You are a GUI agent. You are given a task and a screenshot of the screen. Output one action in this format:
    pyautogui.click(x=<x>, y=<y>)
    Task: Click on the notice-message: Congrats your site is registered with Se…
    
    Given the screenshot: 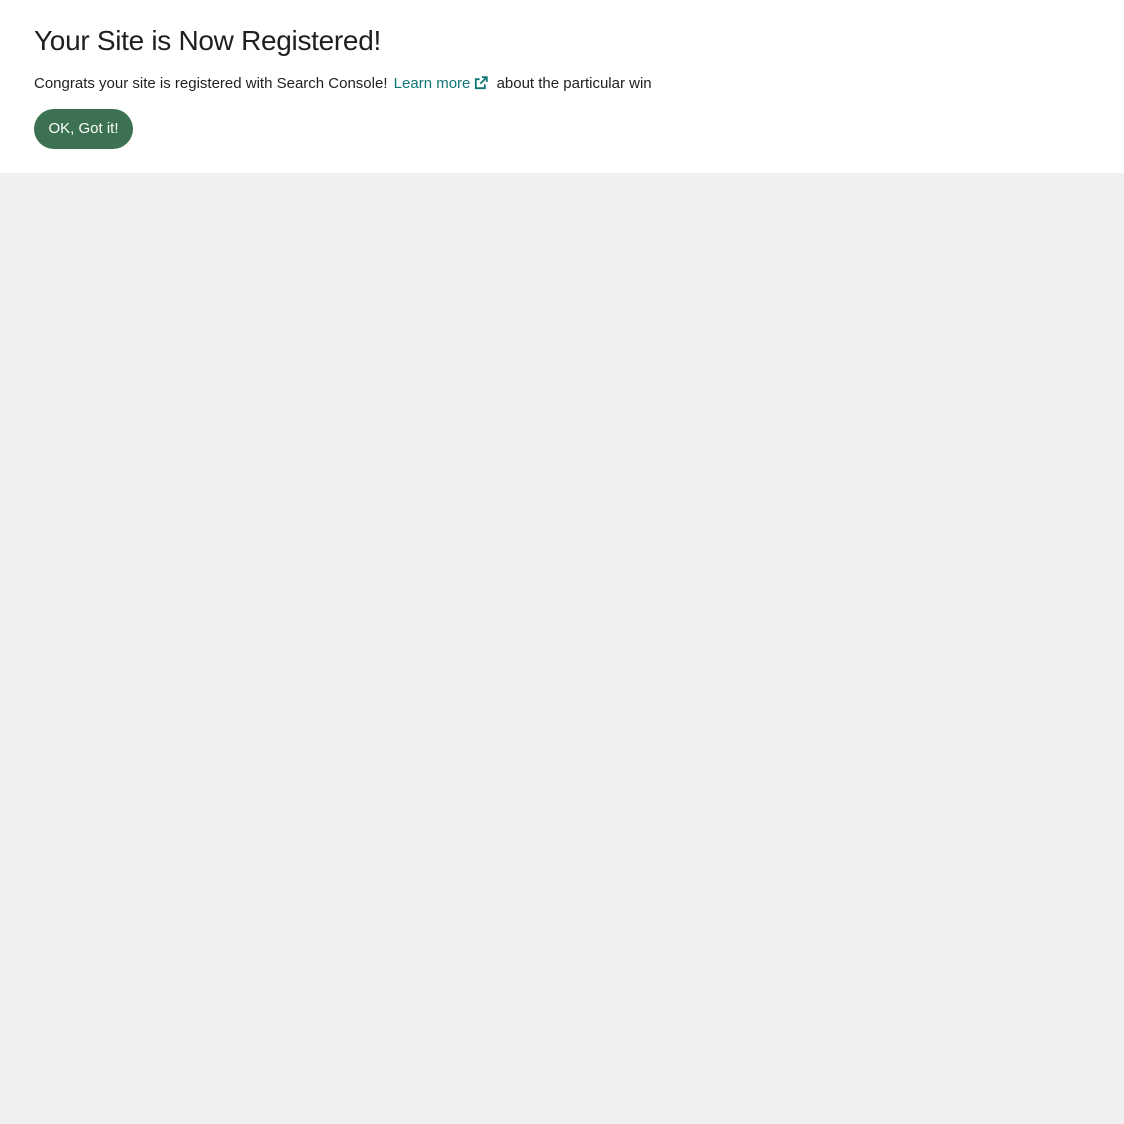 What is the action you would take?
    pyautogui.click(x=343, y=84)
    